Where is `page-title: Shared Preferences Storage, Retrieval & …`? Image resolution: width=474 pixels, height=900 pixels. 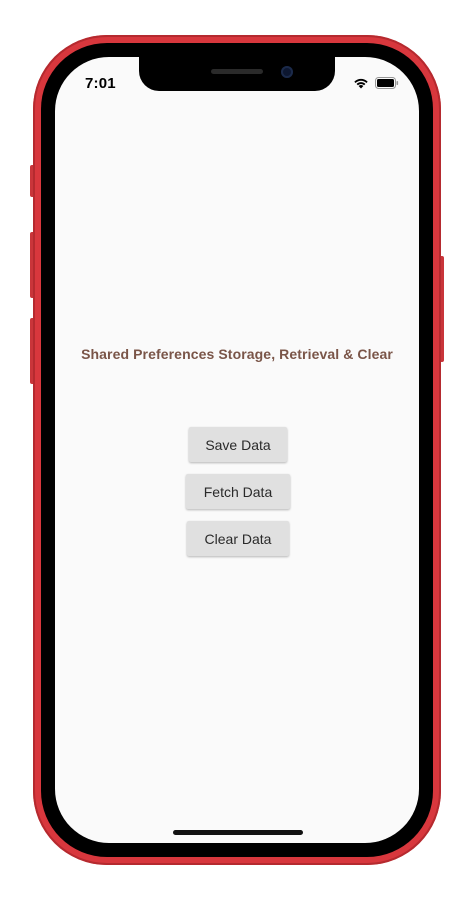 page-title: Shared Preferences Storage, Retrieval & … is located at coordinates (237, 354).